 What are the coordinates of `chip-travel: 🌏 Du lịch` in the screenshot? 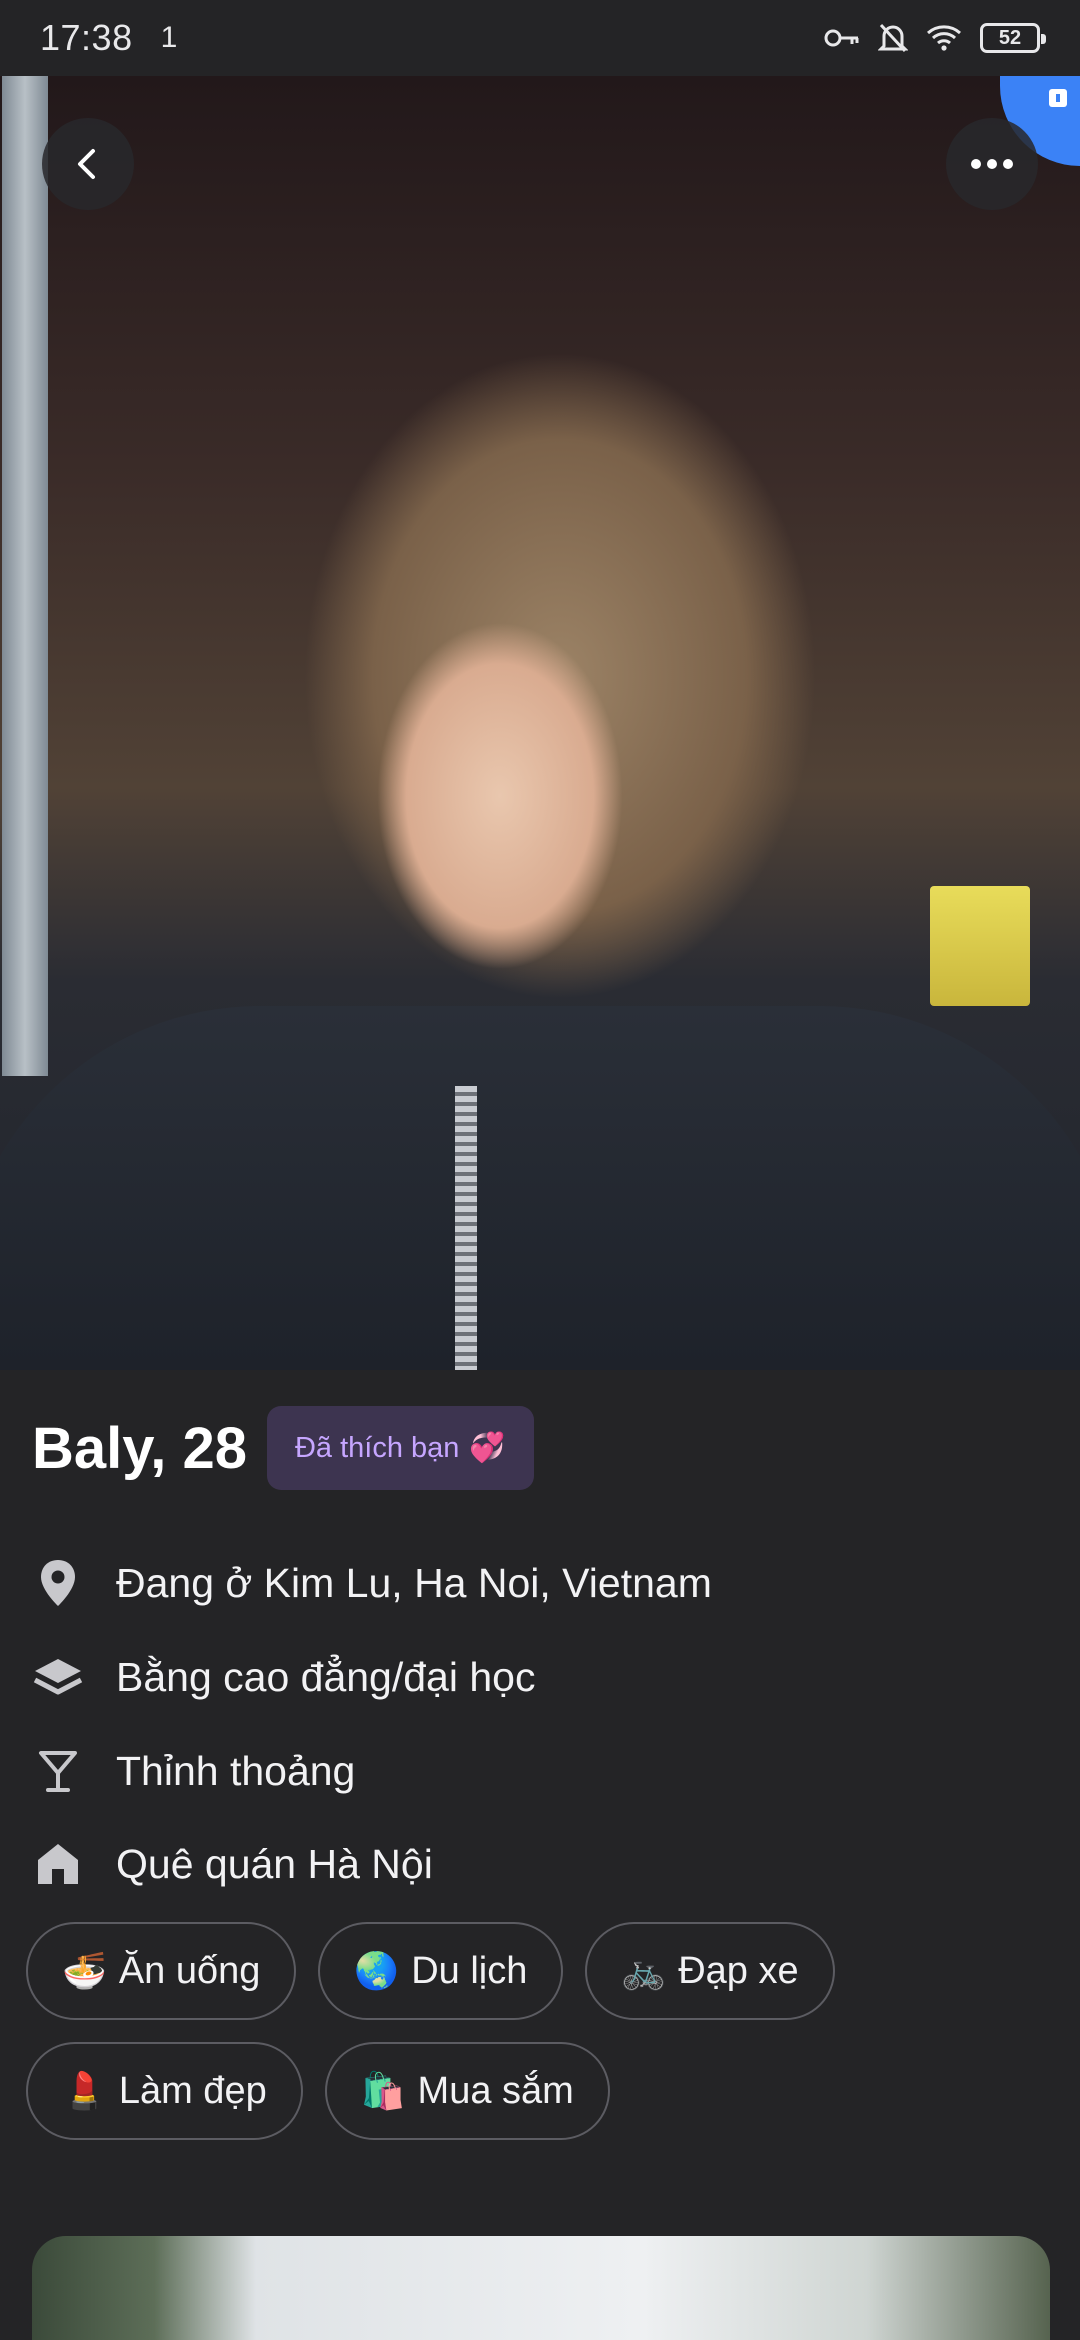 It's located at (441, 1971).